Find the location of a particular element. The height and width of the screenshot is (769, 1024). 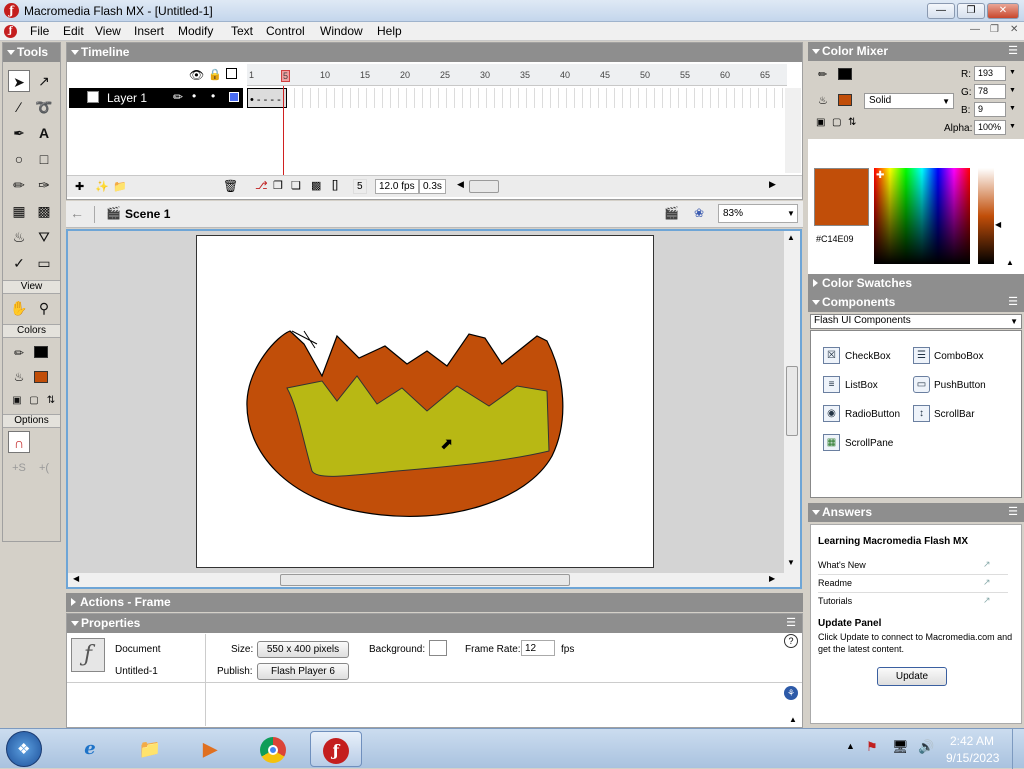

component-set-select: Flash UI Components ▼ is located at coordinates (916, 321).